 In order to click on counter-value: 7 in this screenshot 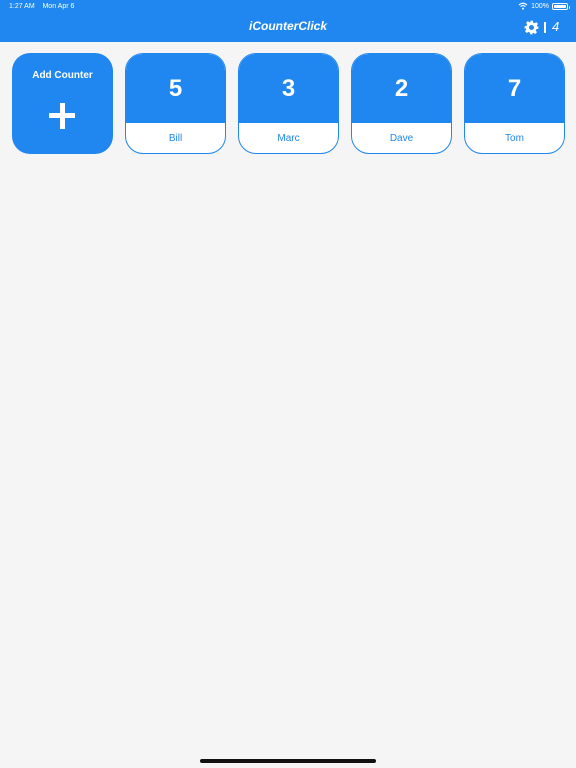, I will do `click(514, 88)`.